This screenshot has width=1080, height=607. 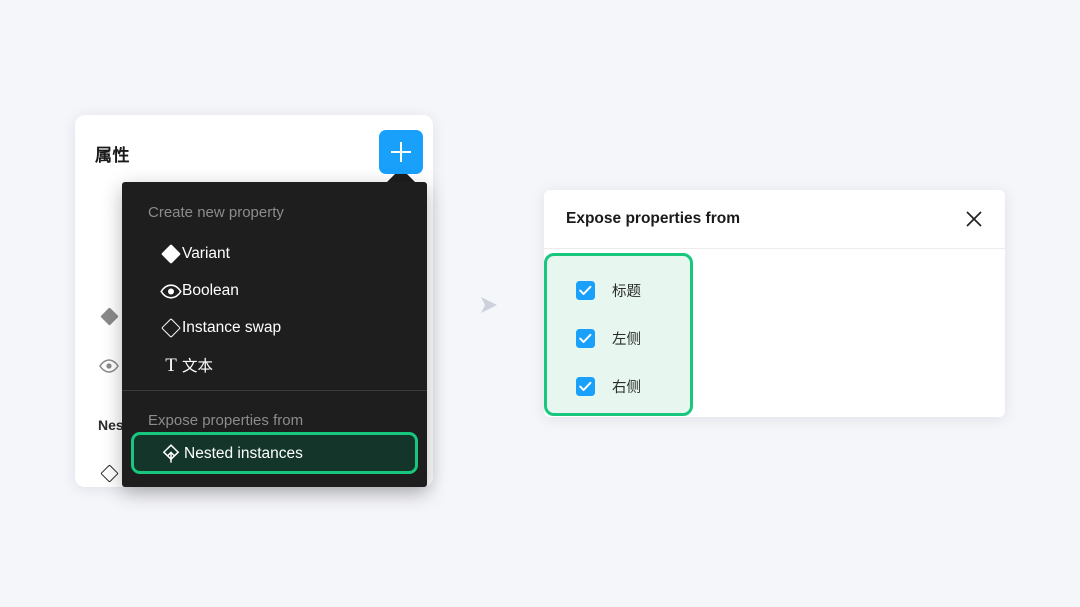 I want to click on menu-item-nested-instances: Nested instances, so click(x=274, y=453).